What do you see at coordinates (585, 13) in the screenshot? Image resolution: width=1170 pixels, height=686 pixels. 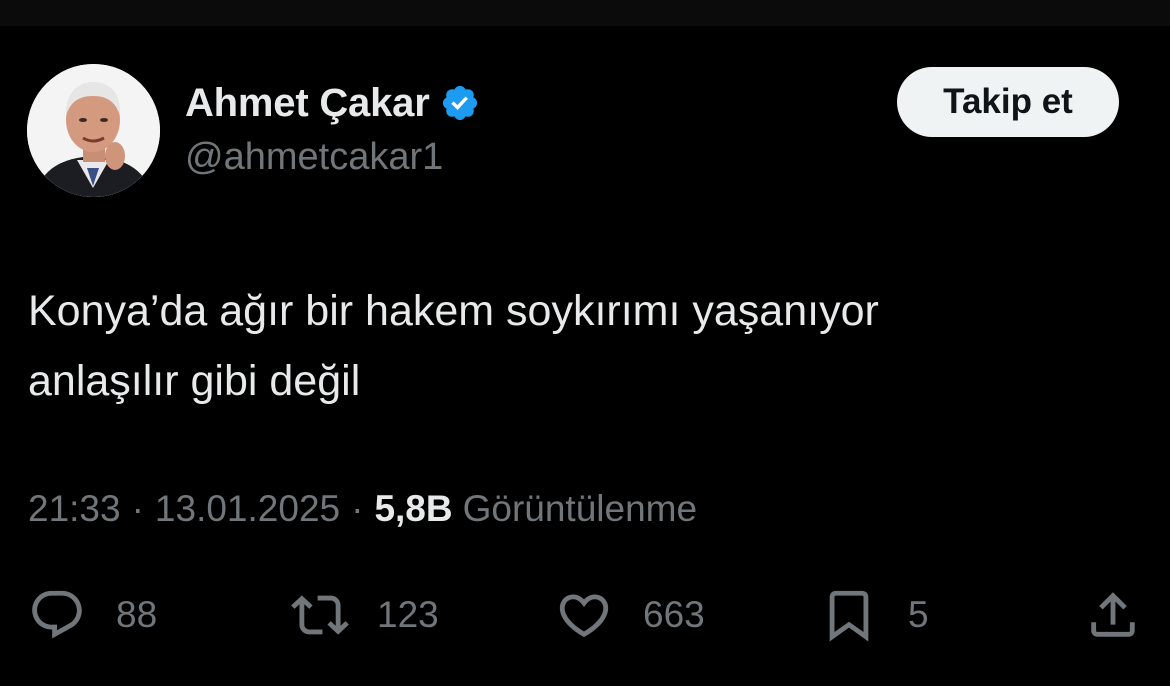 I see `top-edge-strip` at bounding box center [585, 13].